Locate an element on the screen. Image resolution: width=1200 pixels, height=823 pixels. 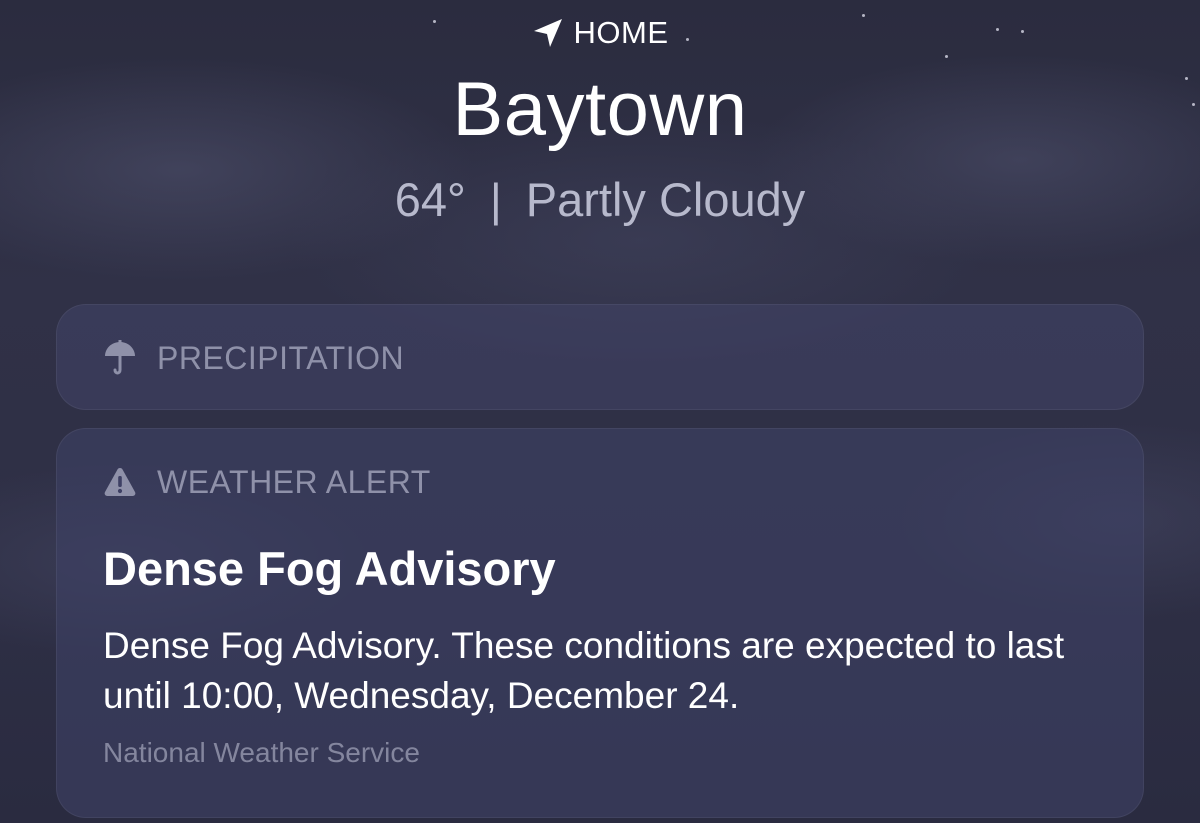
alert-title: Dense Fog Advisory is located at coordinates (329, 568).